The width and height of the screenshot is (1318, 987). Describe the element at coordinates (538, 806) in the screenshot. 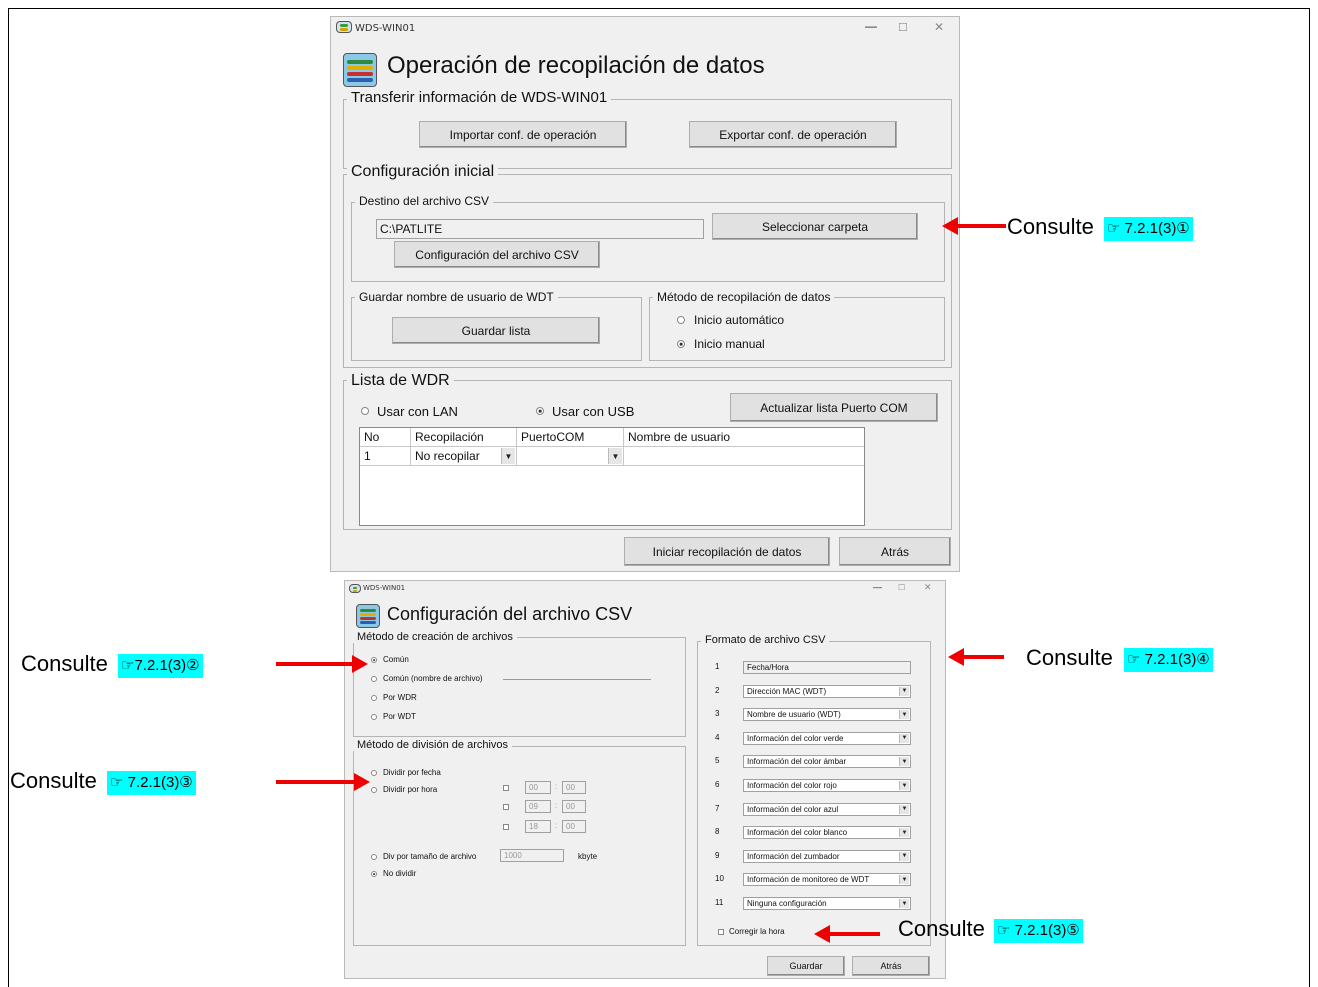

I see `hour-input: 09` at that location.